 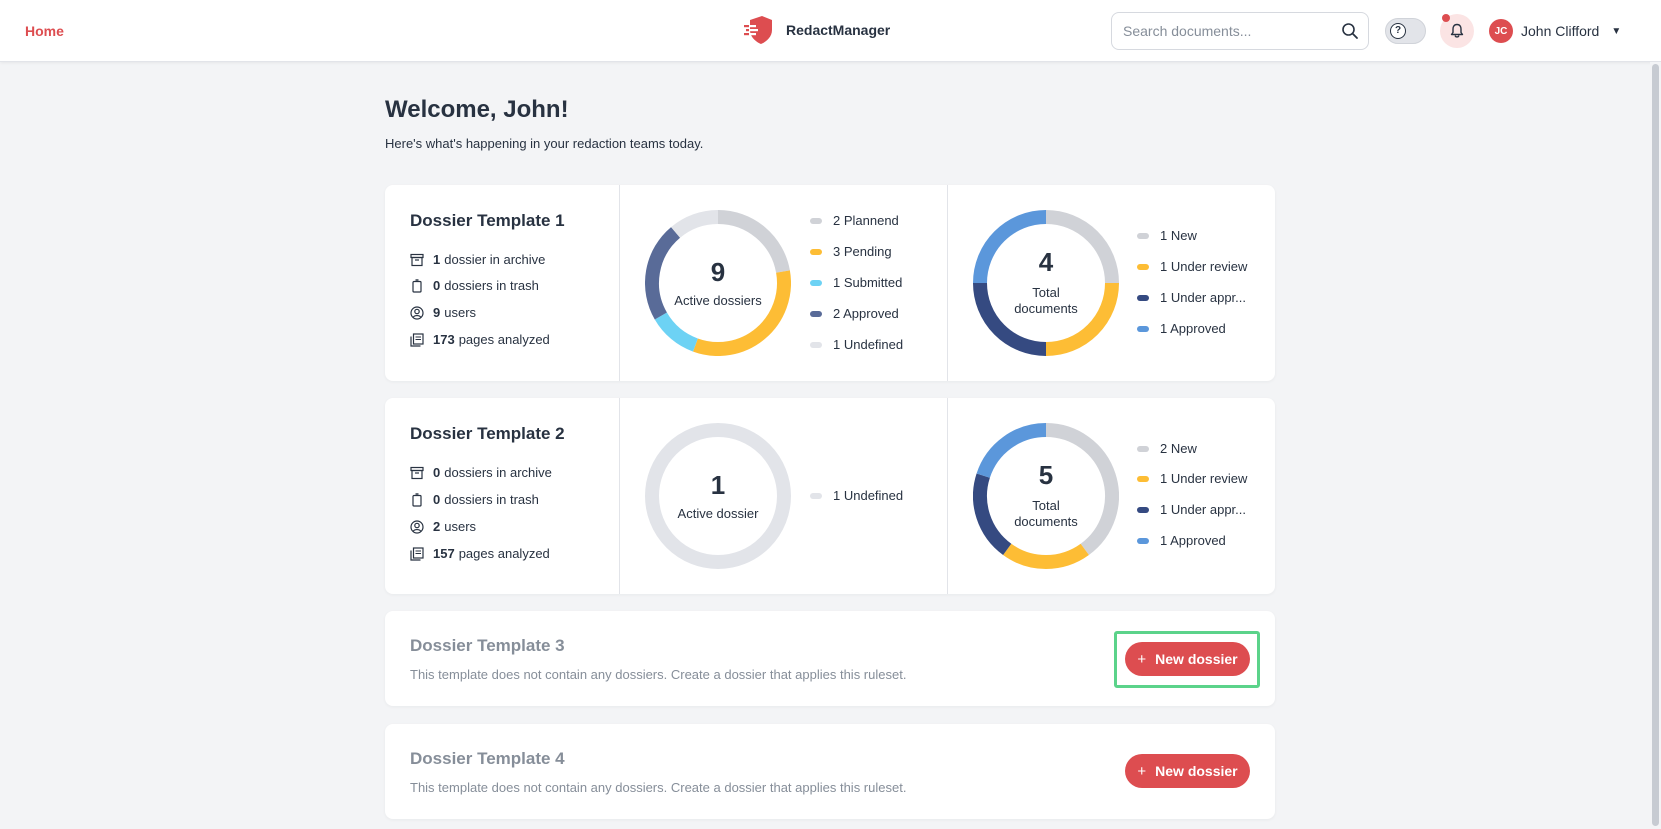 I want to click on template-title: Dossier Template 3, so click(x=487, y=645).